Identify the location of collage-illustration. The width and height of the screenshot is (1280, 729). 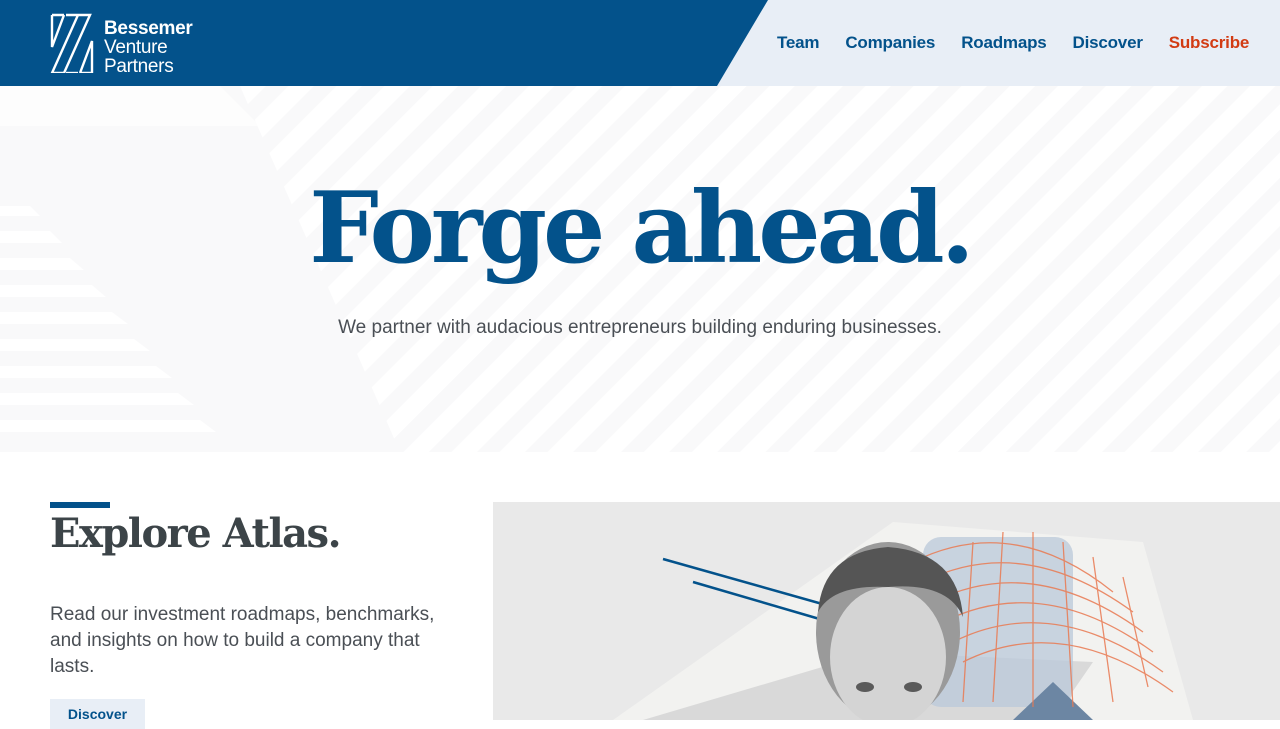
(903, 621).